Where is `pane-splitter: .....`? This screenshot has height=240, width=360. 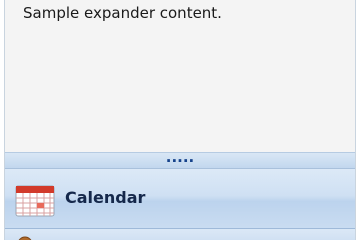
pane-splitter: ..... is located at coordinates (180, 159).